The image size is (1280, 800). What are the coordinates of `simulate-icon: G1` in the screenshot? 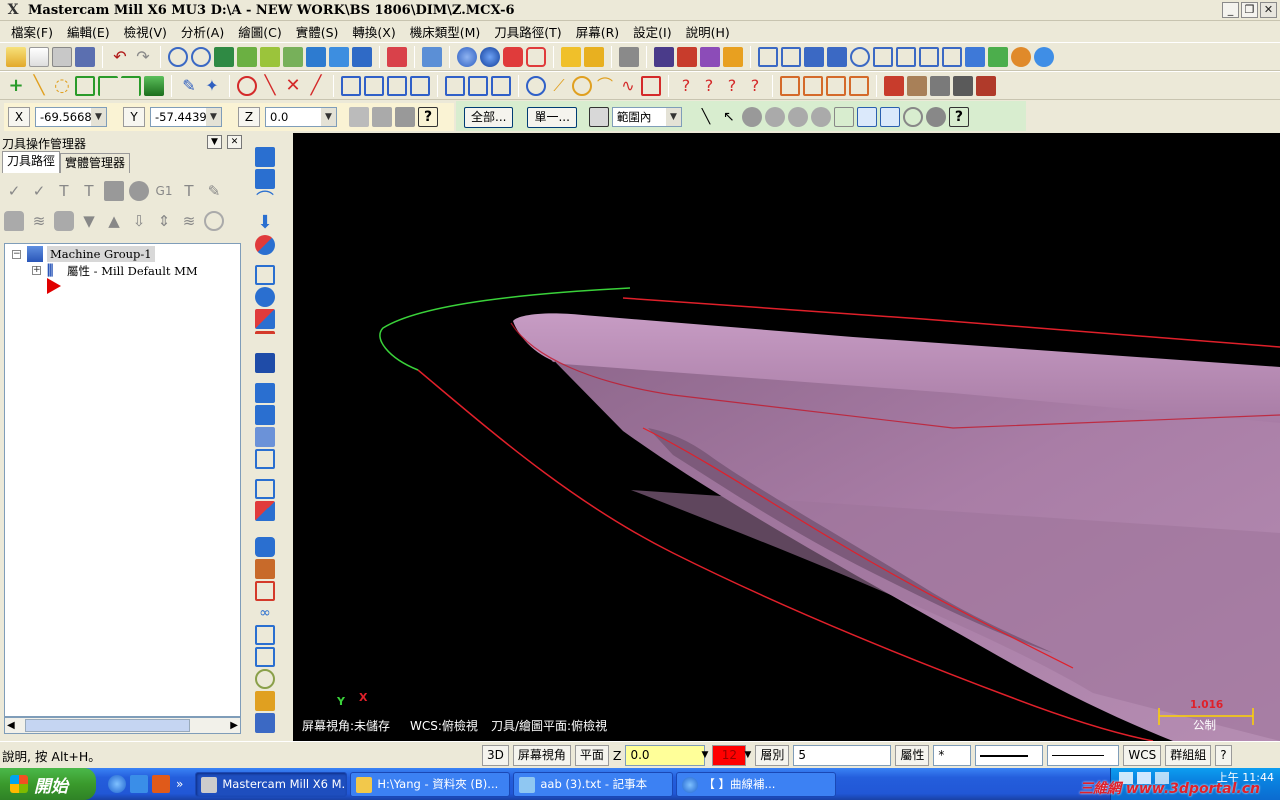 It's located at (164, 191).